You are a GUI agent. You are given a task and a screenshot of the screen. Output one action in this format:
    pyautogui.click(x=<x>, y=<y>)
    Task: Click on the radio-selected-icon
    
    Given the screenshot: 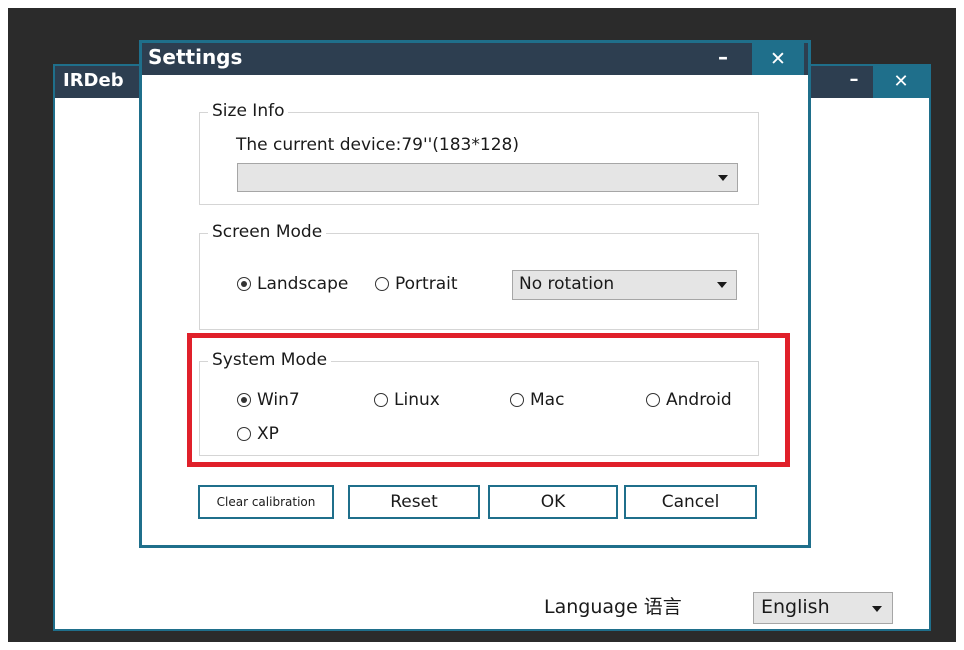 What is the action you would take?
    pyautogui.click(x=244, y=284)
    